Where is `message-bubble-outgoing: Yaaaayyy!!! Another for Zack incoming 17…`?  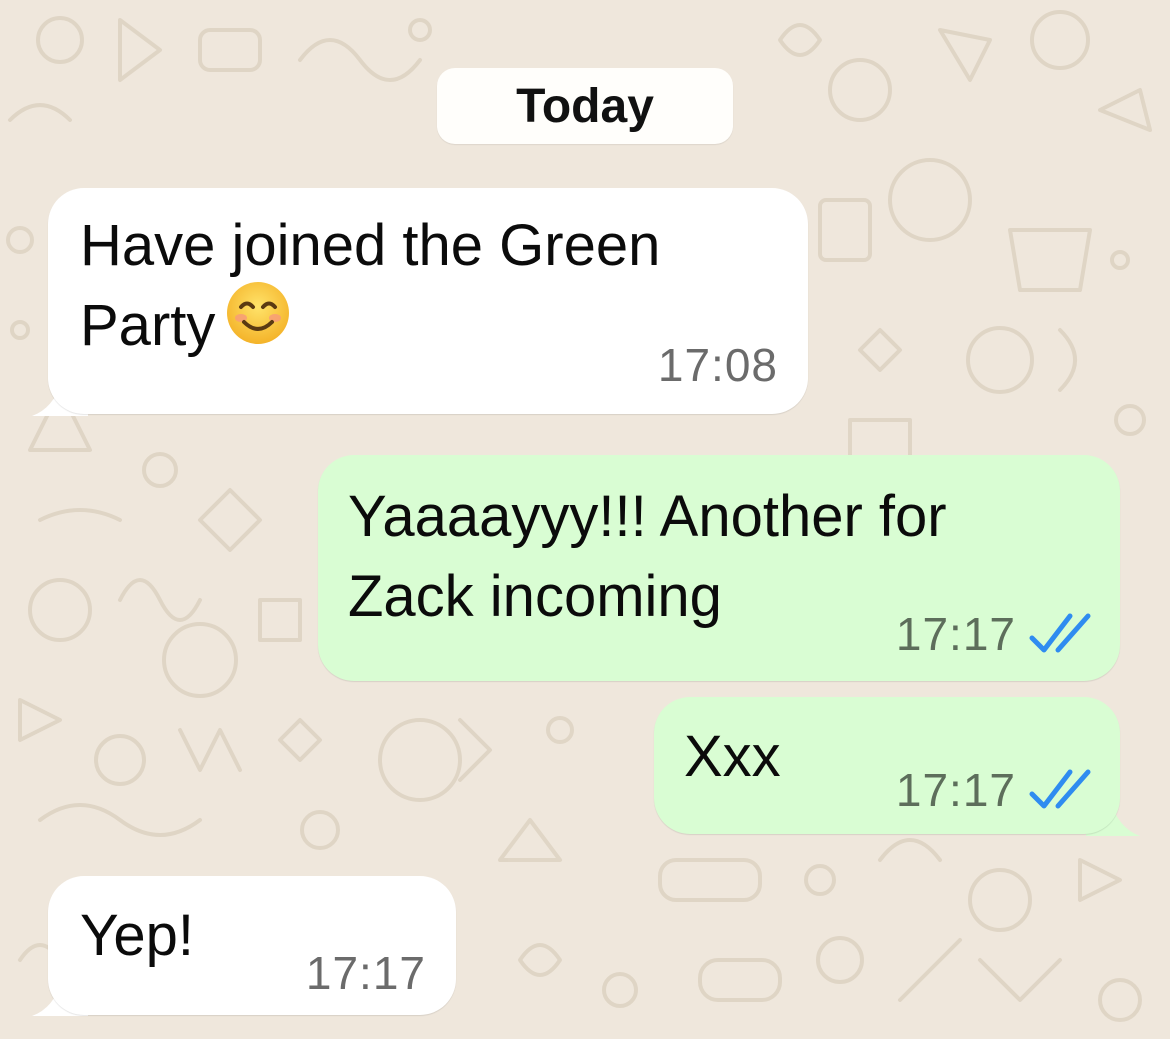
message-bubble-outgoing: Yaaaayyy!!! Another for Zack incoming 17… is located at coordinates (719, 568).